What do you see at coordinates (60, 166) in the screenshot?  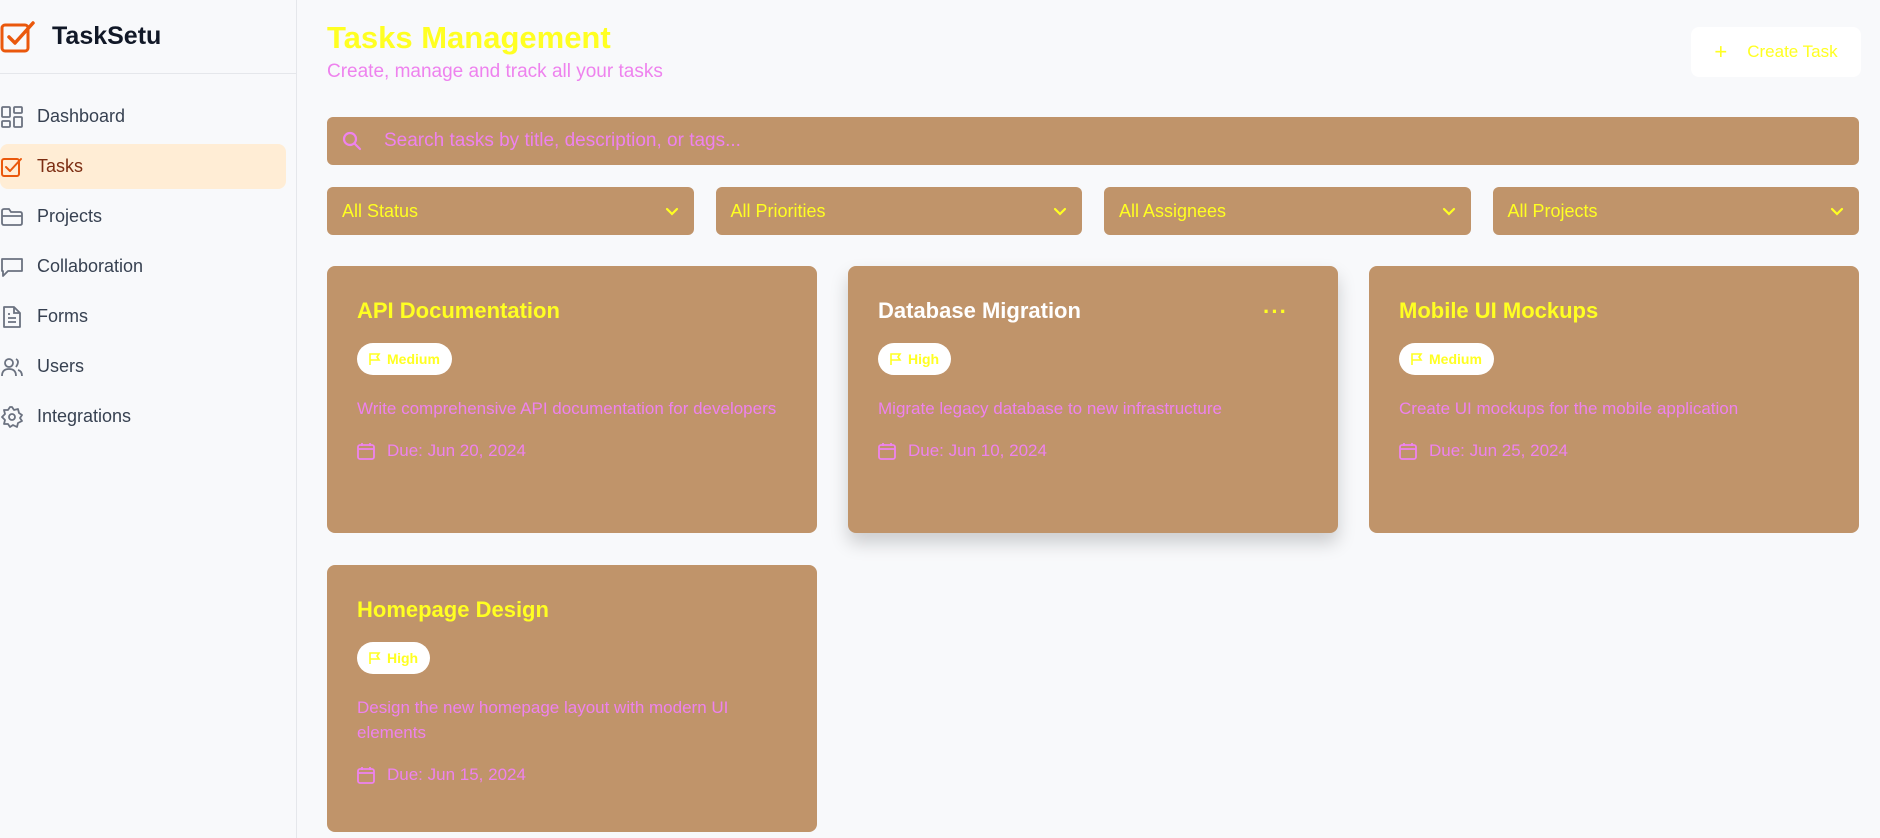 I see `sidebar-item-label: Tasks` at bounding box center [60, 166].